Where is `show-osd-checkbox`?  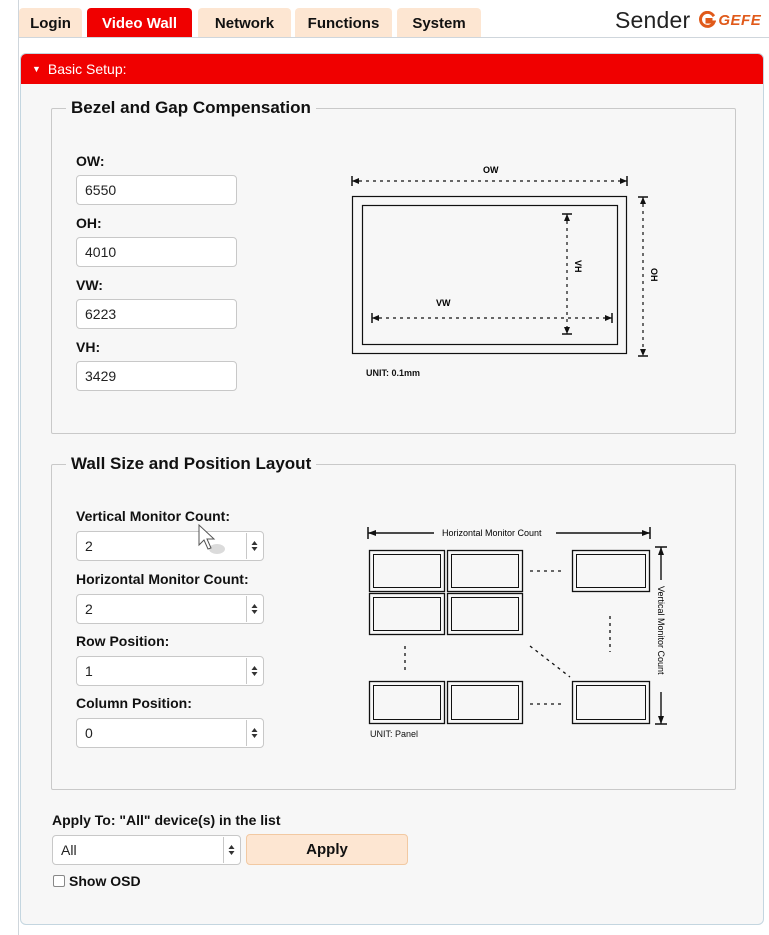 show-osd-checkbox is located at coordinates (59, 881).